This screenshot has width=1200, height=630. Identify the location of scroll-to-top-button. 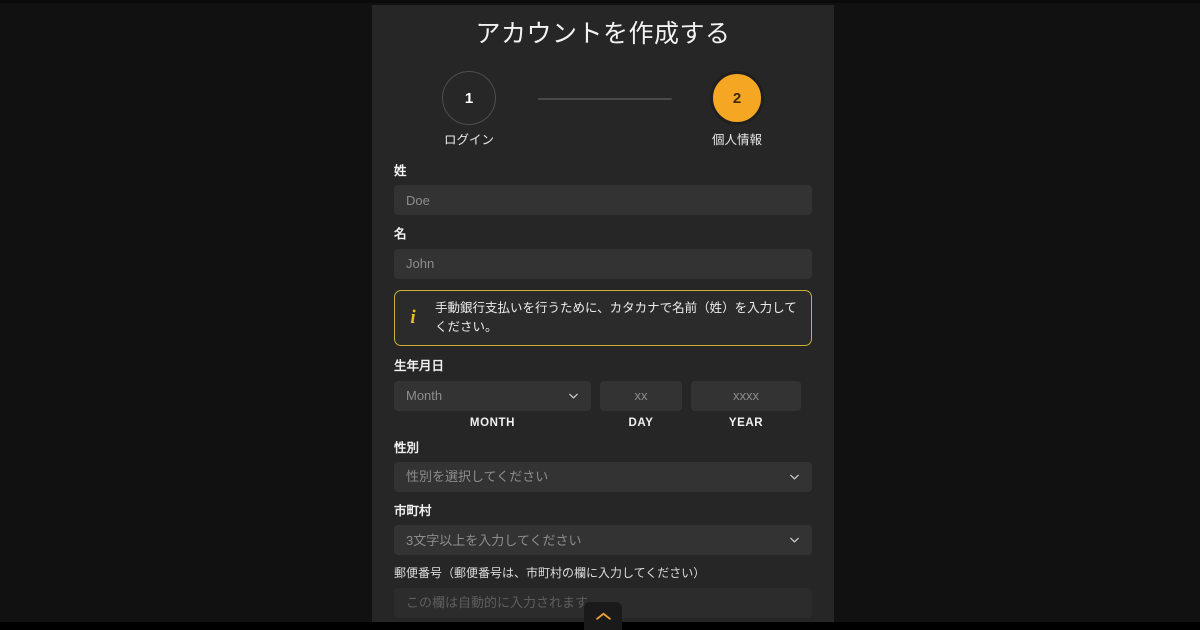
(603, 616).